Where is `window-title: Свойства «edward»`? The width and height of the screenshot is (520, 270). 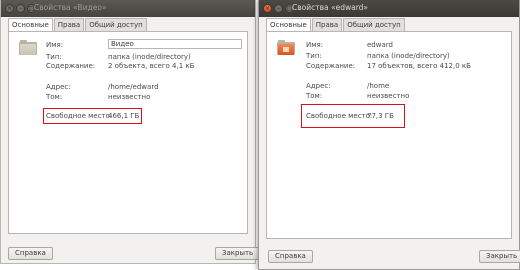
window-title: Свойства «edward» is located at coordinates (330, 7).